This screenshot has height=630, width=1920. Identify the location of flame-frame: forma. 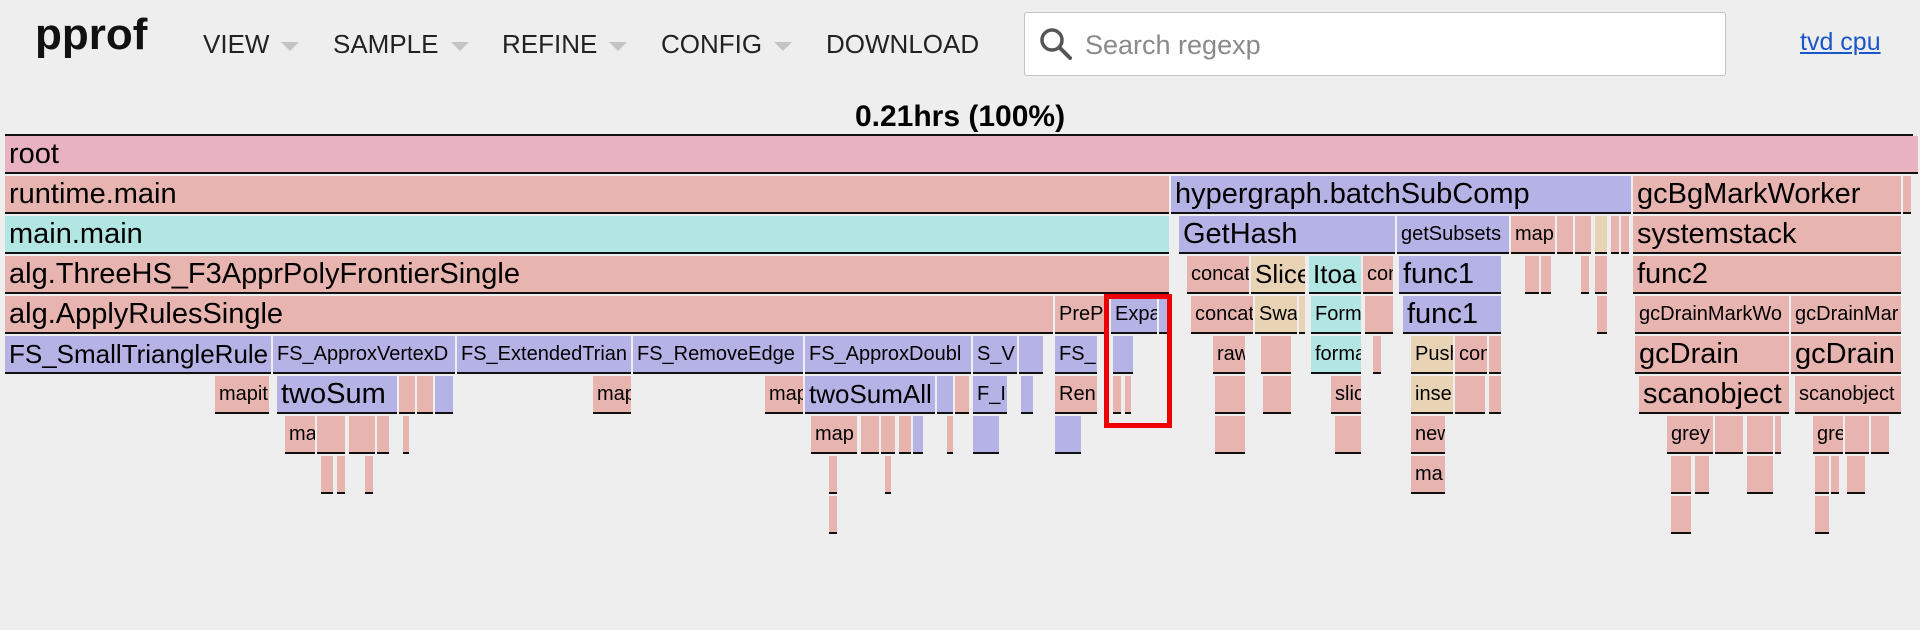
(1336, 354).